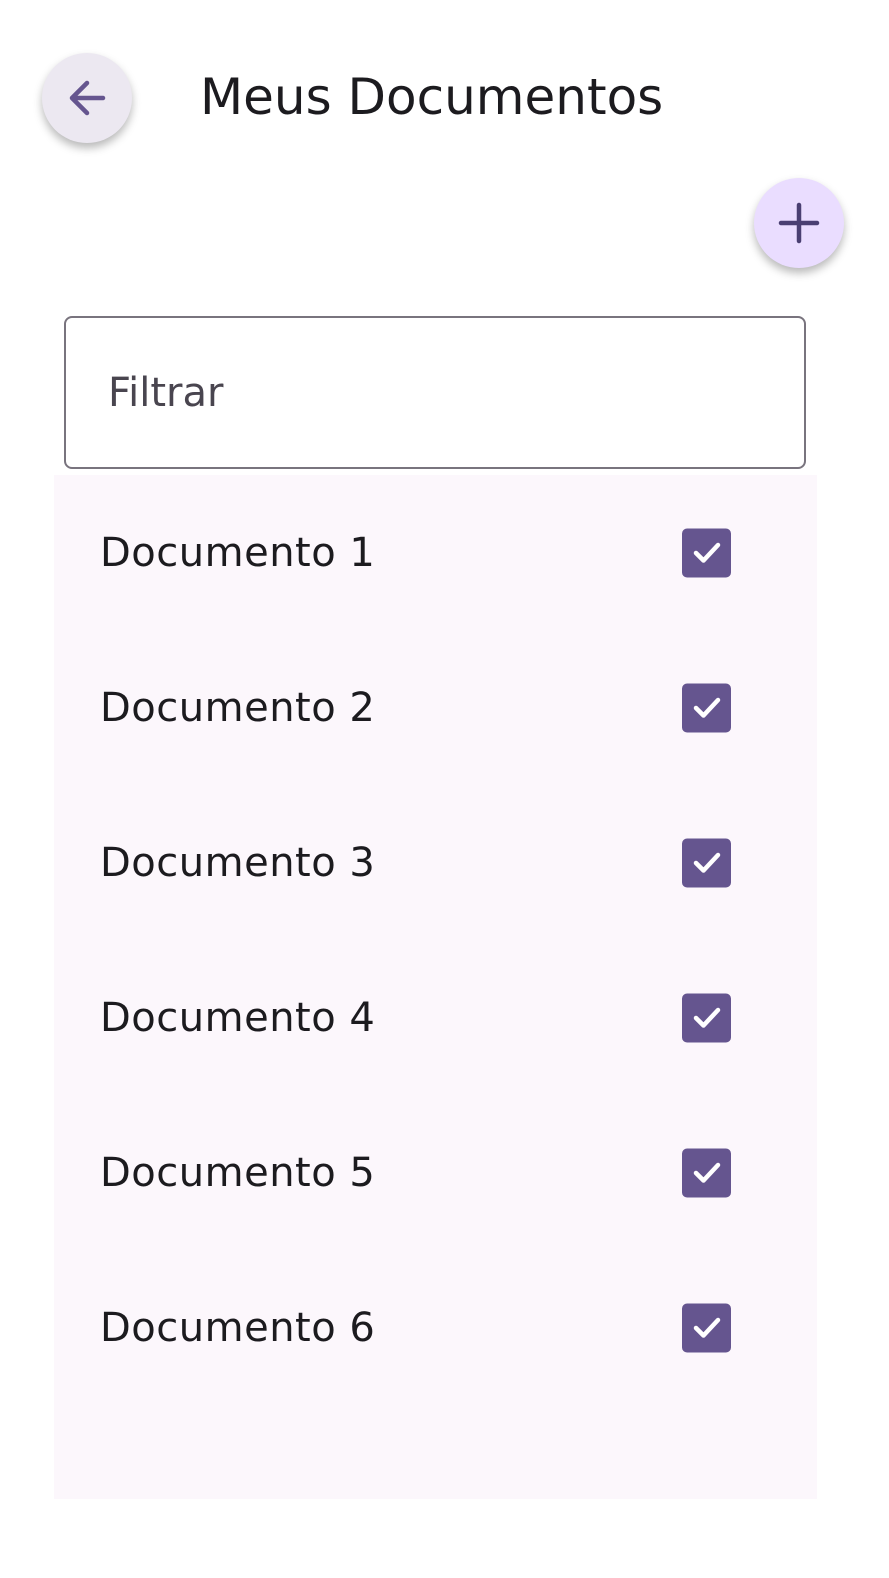 The width and height of the screenshot is (889, 1578). I want to click on document-label: Documento 2, so click(238, 707).